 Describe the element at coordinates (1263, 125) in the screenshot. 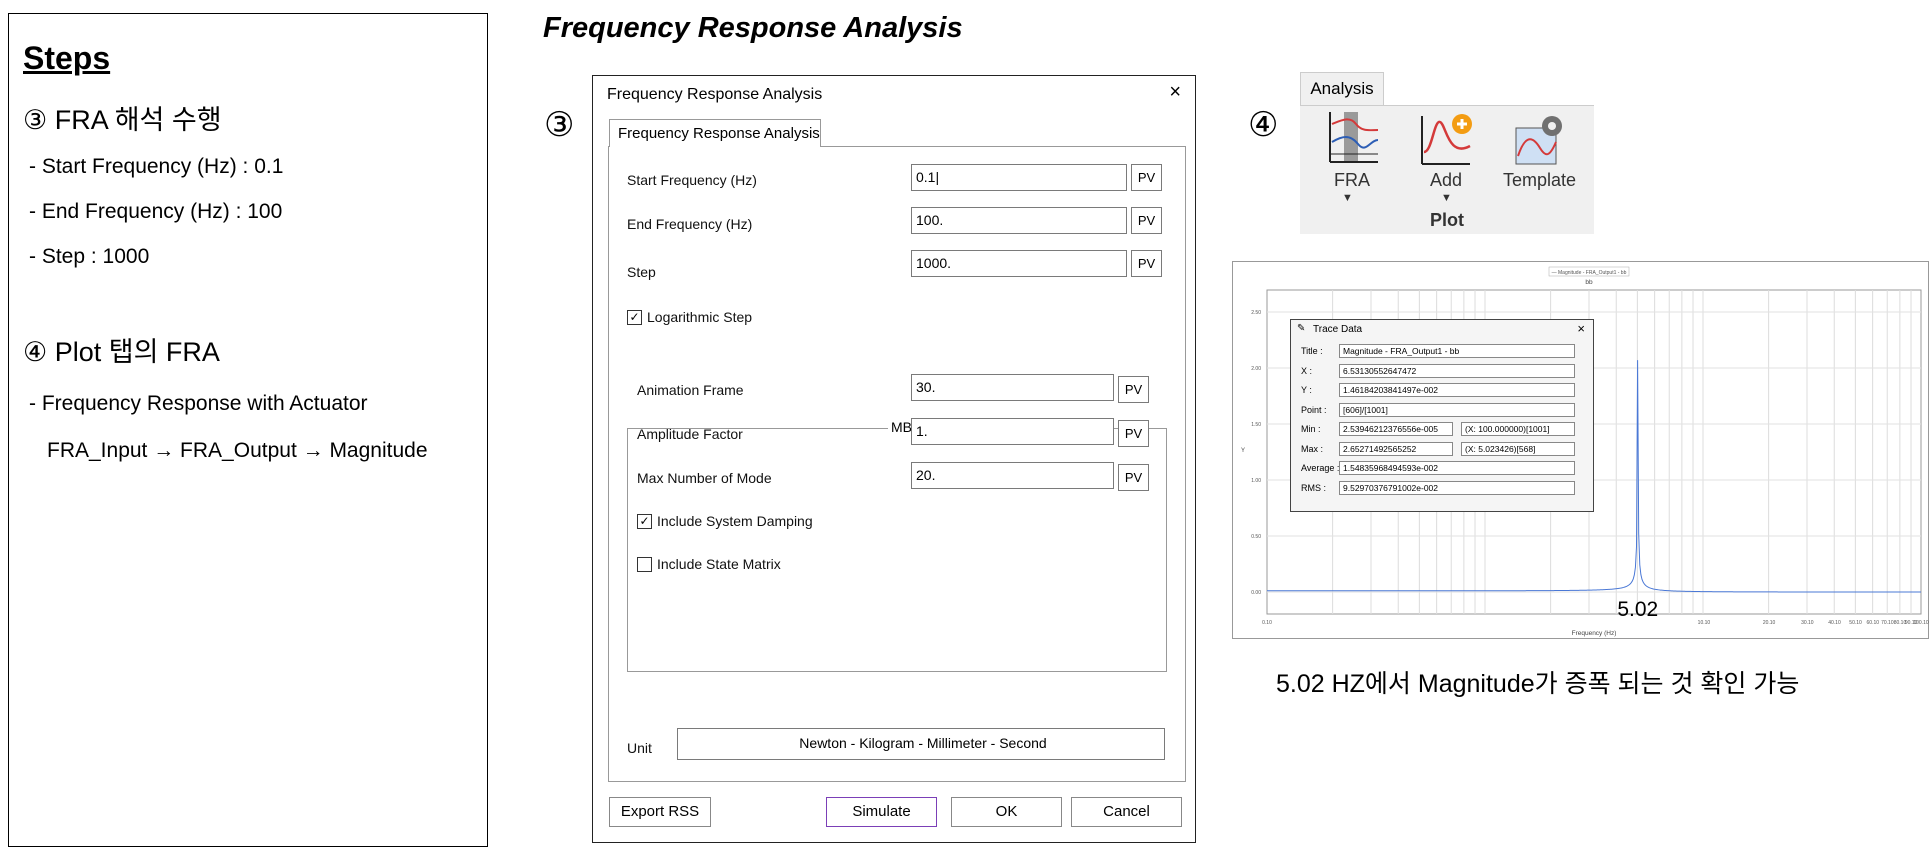

I see `marker-four: ④` at that location.